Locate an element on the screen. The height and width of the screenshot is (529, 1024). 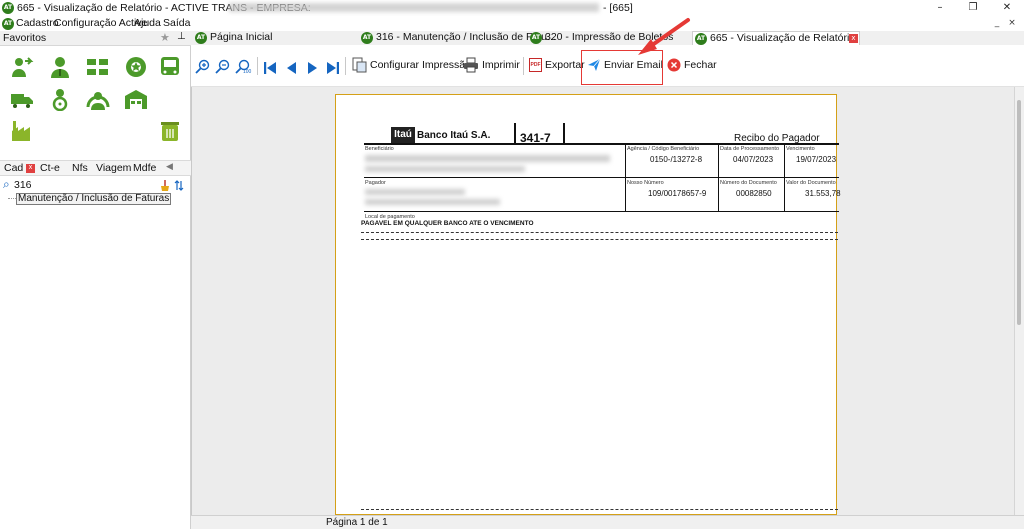
scroll-left-icon: ◀ is located at coordinates (169, 167).